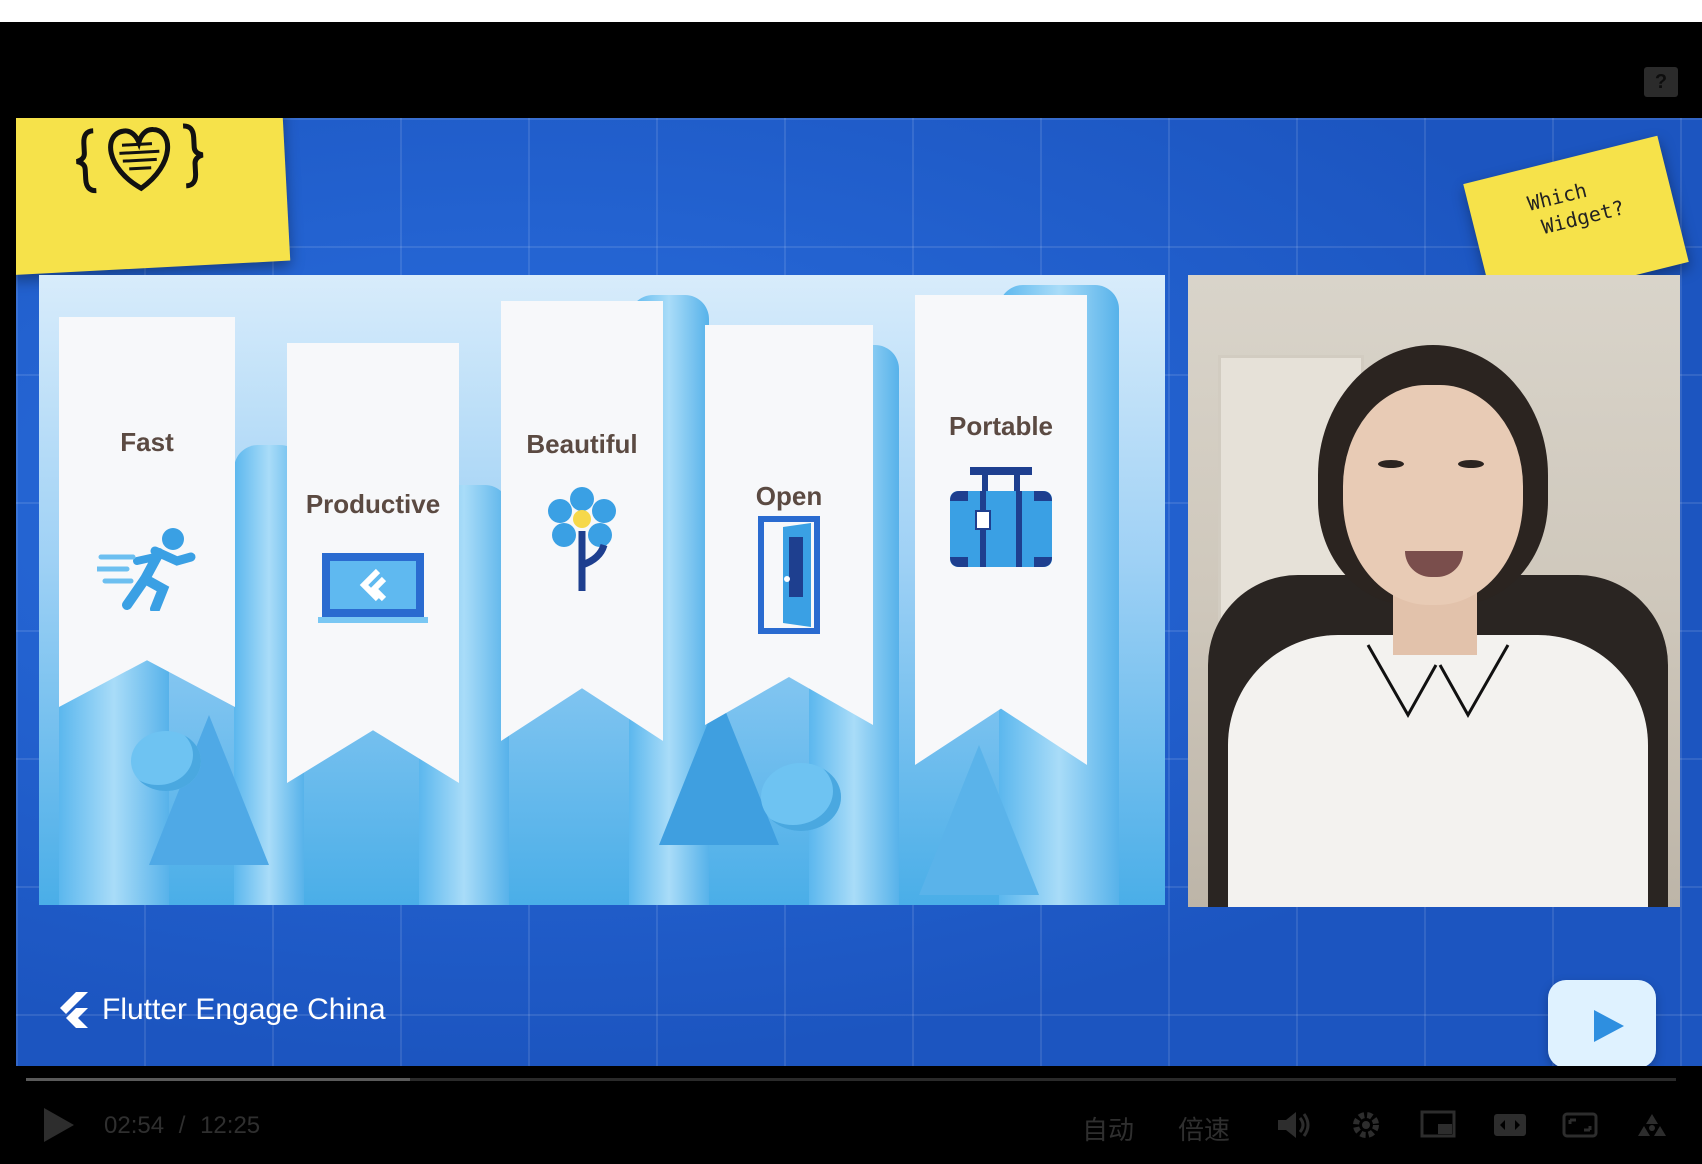 This screenshot has width=1702, height=1164. I want to click on speed-button: 倍速, so click(1204, 1128).